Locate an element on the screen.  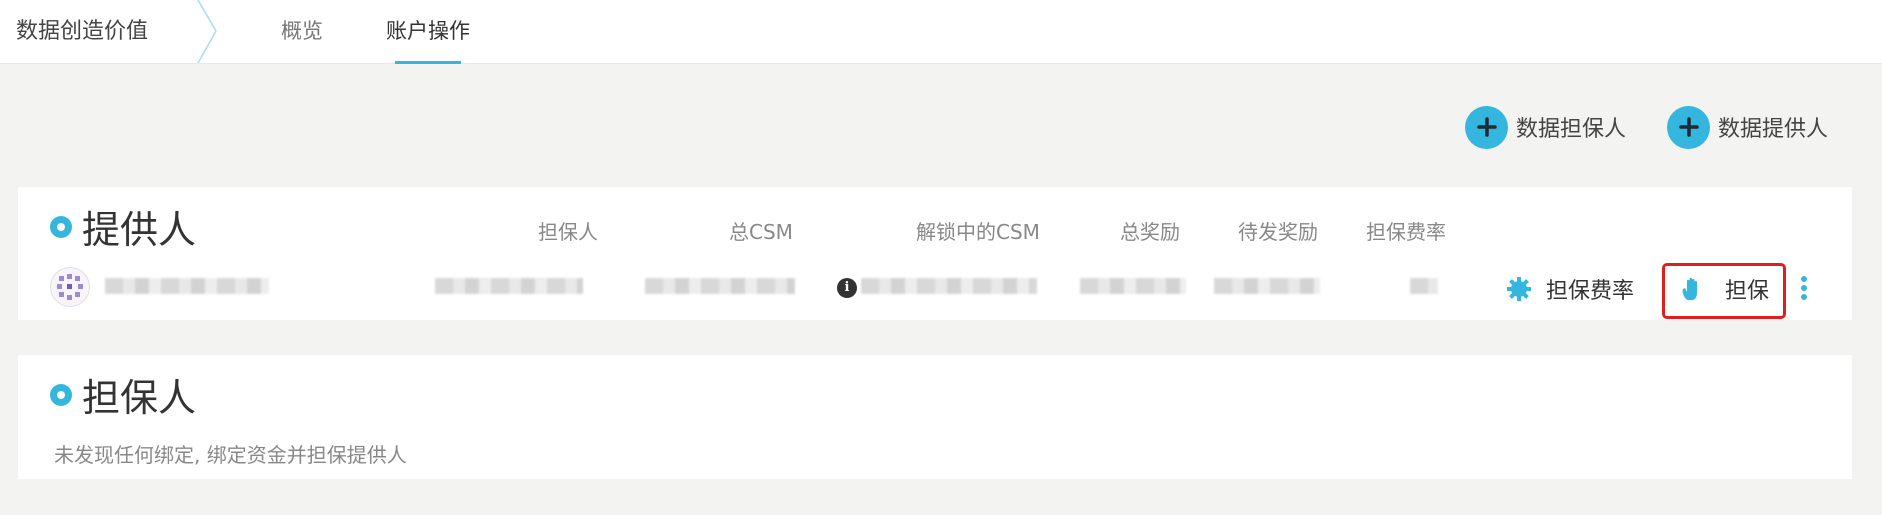
gear-icon is located at coordinates (1519, 289).